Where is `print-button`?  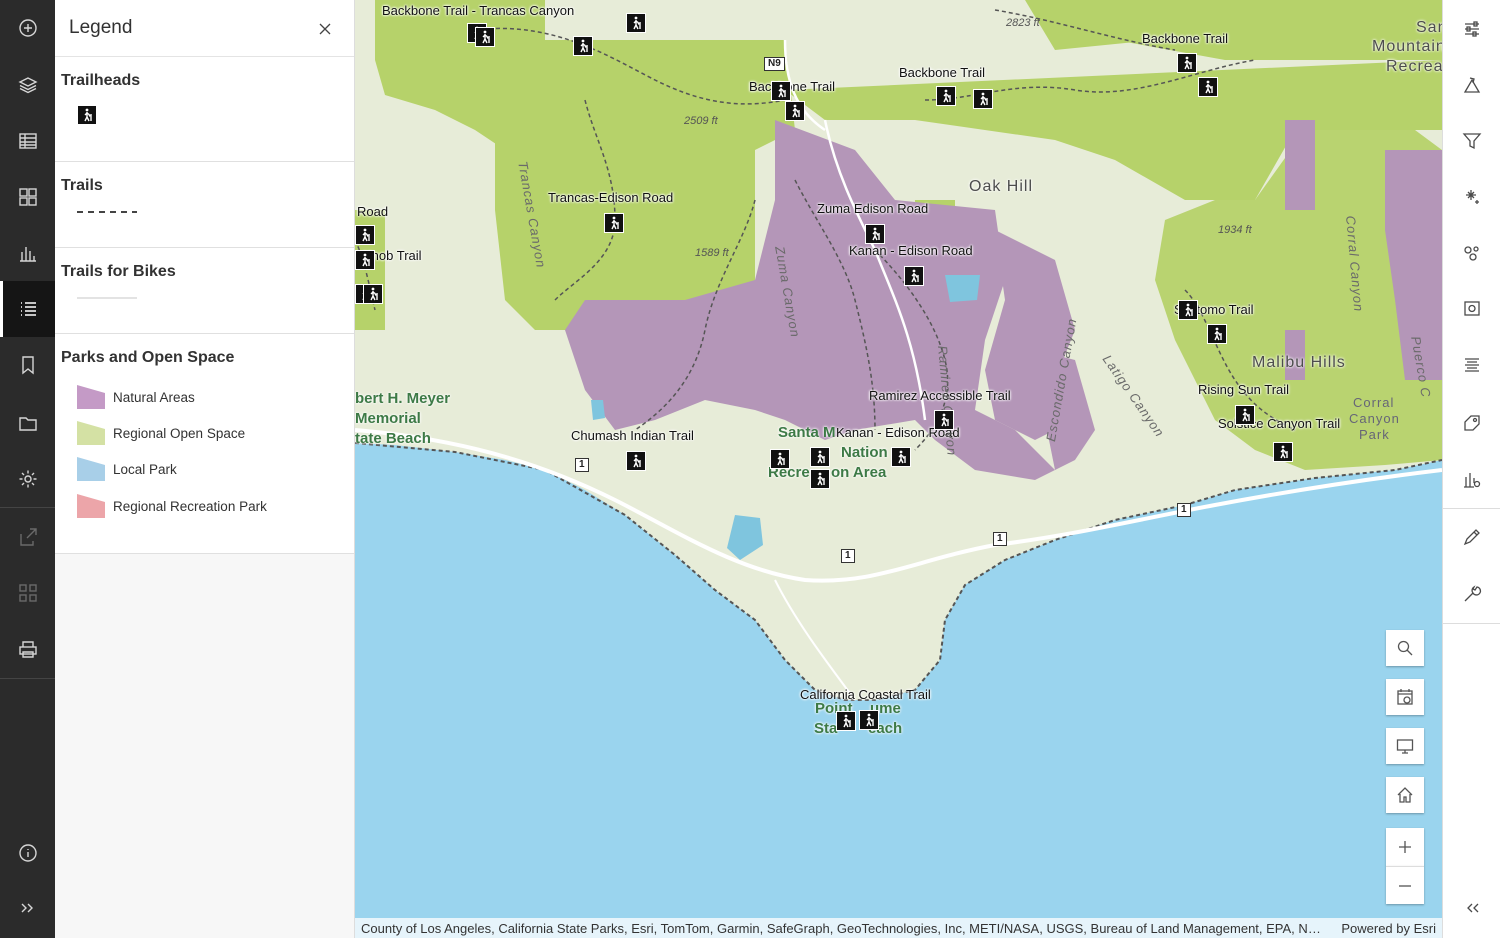 print-button is located at coordinates (27, 649).